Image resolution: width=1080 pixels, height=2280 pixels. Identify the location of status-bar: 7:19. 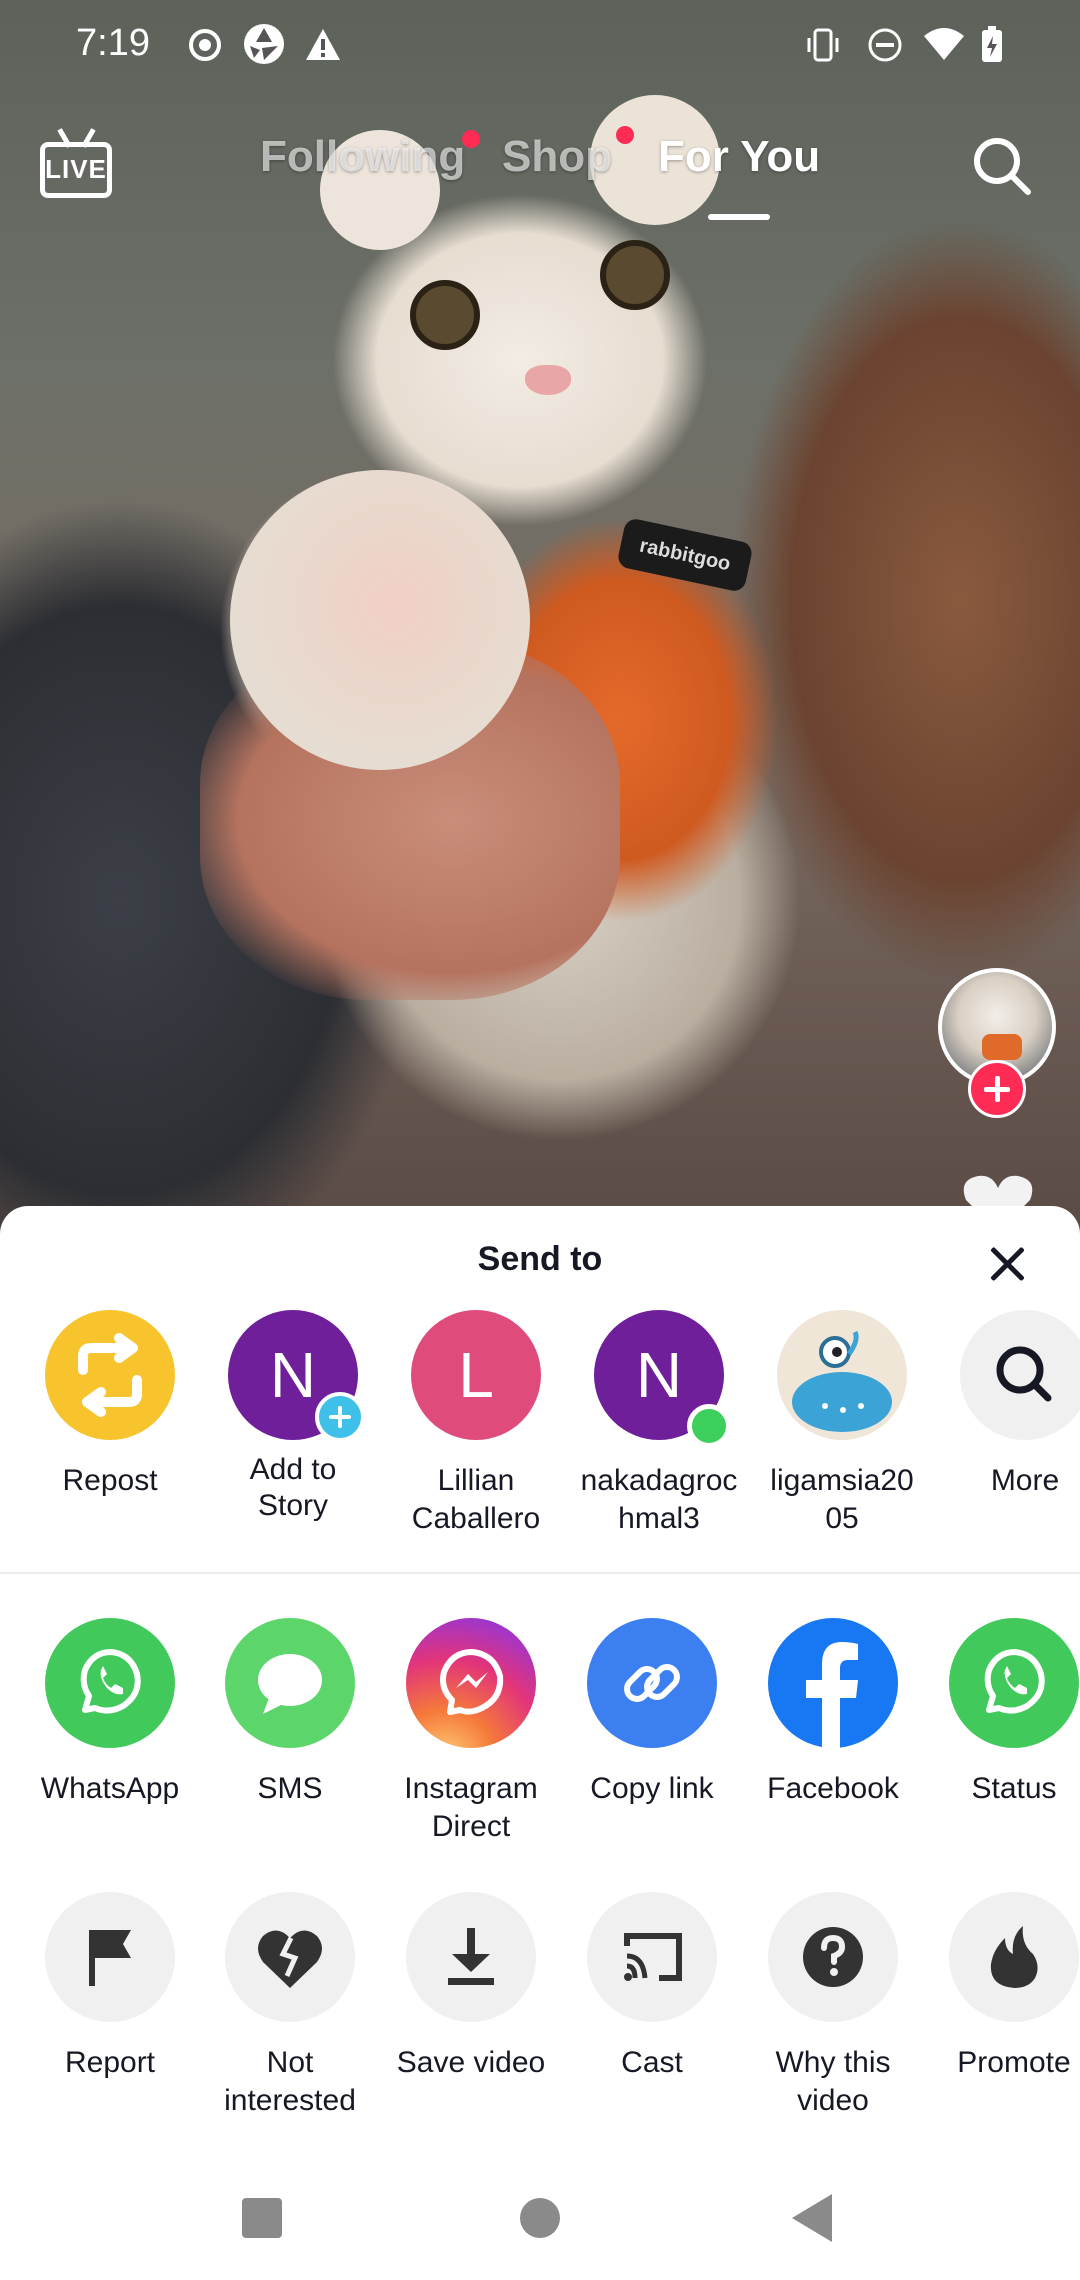
(540, 45).